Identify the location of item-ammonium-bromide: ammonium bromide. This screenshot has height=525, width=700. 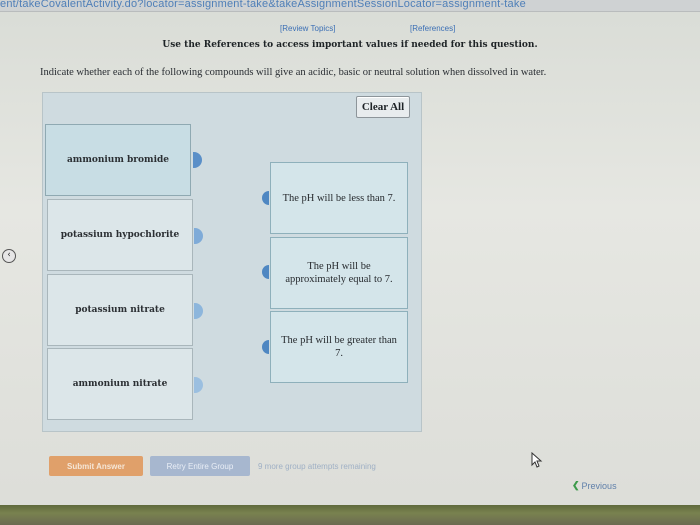
(118, 160).